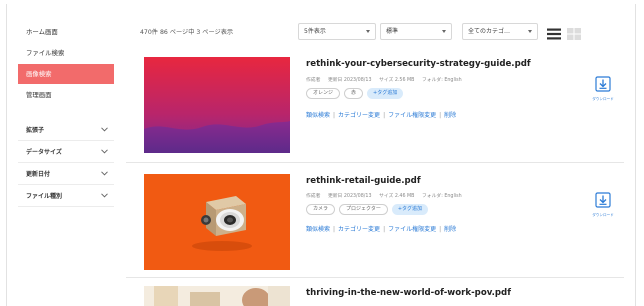  Describe the element at coordinates (315, 31) in the screenshot. I see `per-page-value: 5件表示` at that location.